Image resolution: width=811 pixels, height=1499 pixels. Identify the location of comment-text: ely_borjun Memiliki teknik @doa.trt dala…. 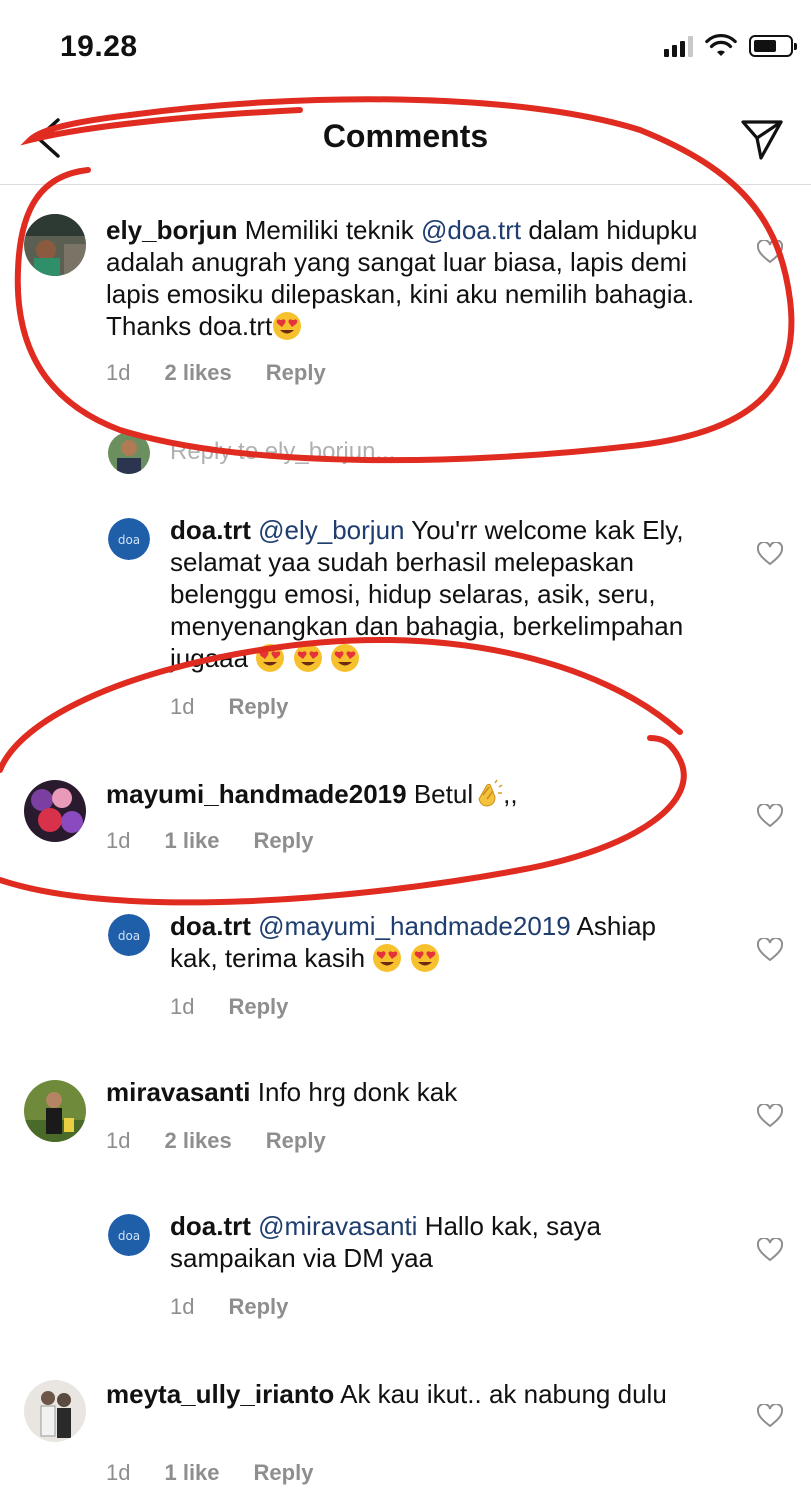
(402, 278).